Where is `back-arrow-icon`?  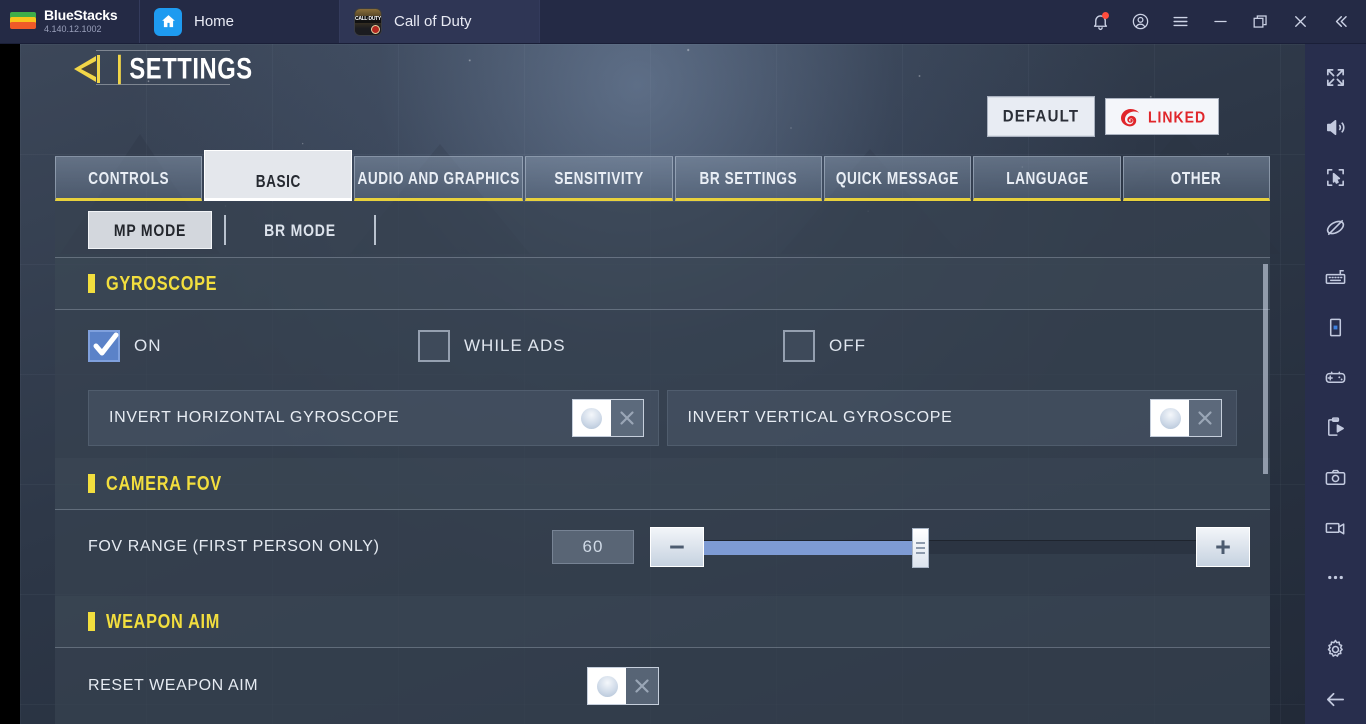 back-arrow-icon is located at coordinates (1336, 699).